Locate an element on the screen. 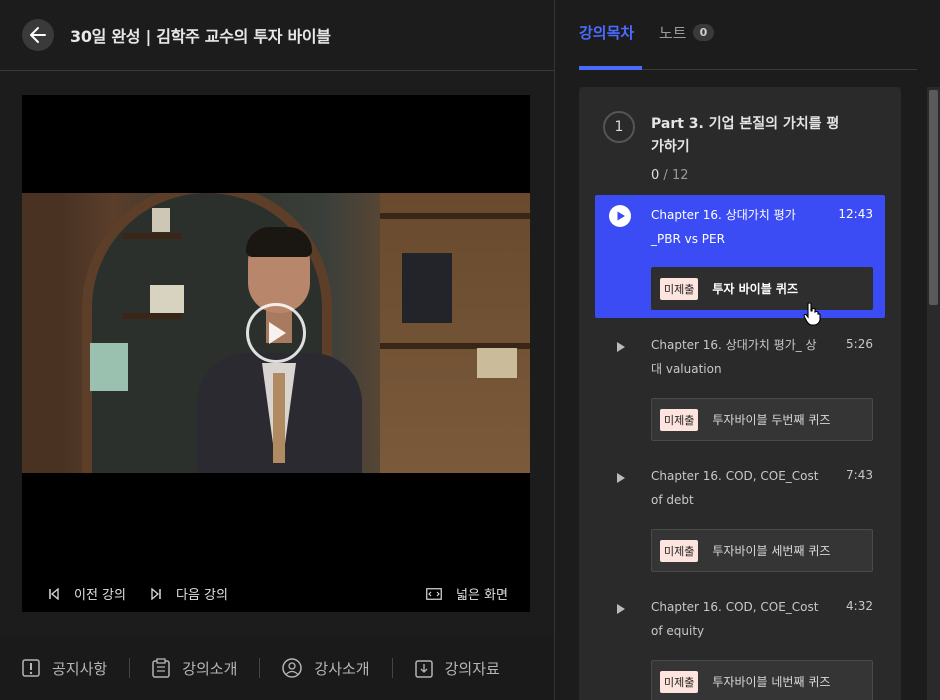 The image size is (940, 700). quiz-item: 미제출 투자바이블 세번째 퀴즈 is located at coordinates (762, 550).